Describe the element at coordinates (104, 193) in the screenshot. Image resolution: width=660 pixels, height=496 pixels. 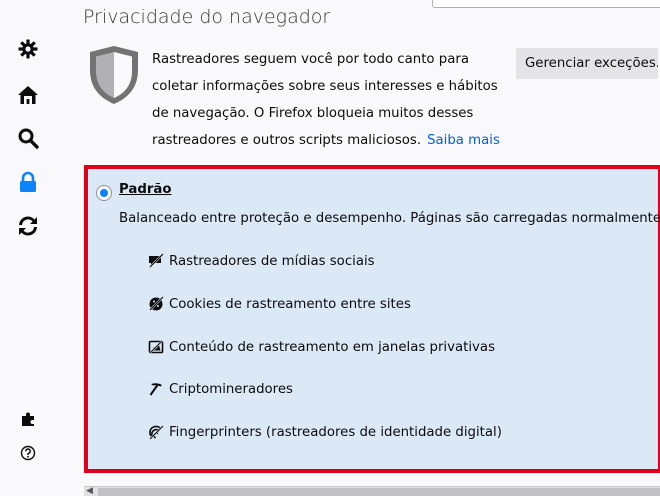
I see `standard-radio` at that location.